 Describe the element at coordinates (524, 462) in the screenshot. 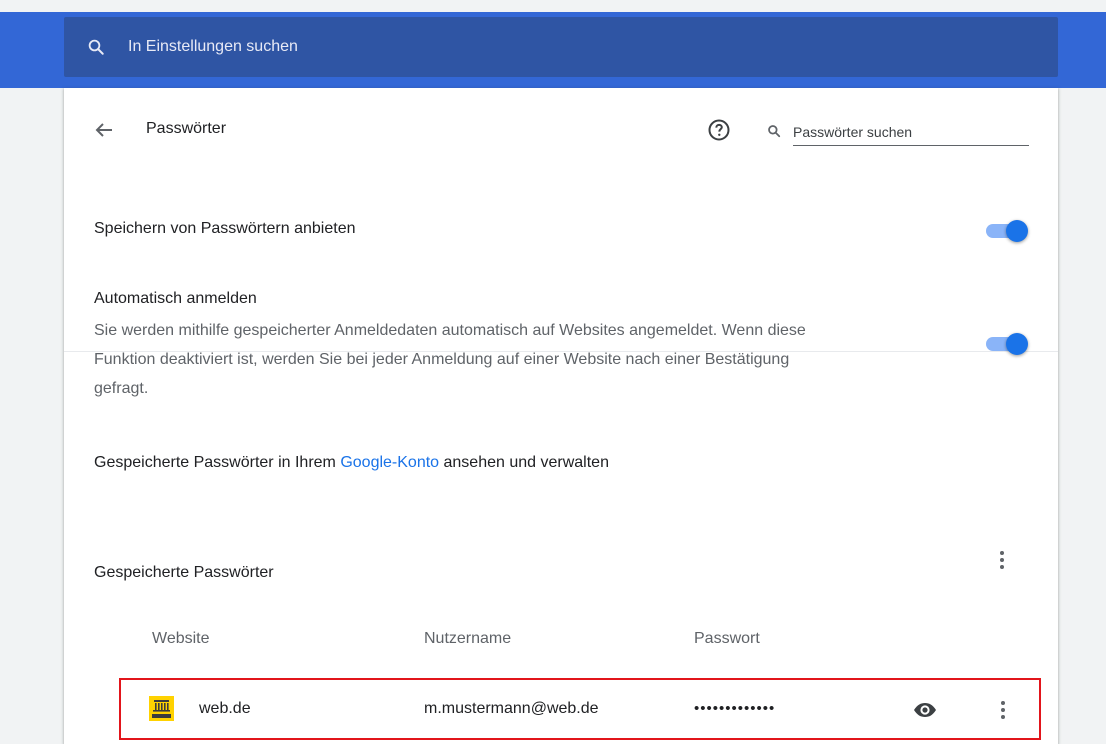

I see `google-account-suffix: ansehen und verwalten` at that location.